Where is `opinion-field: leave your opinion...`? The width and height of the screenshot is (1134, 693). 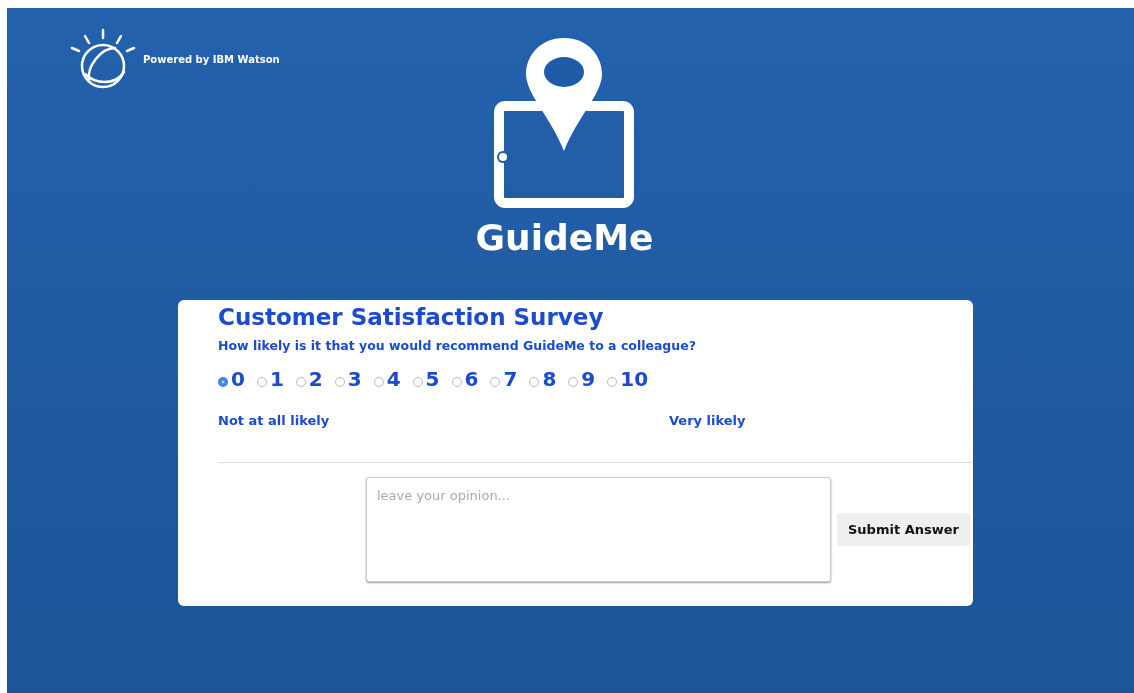 opinion-field: leave your opinion... is located at coordinates (598, 529).